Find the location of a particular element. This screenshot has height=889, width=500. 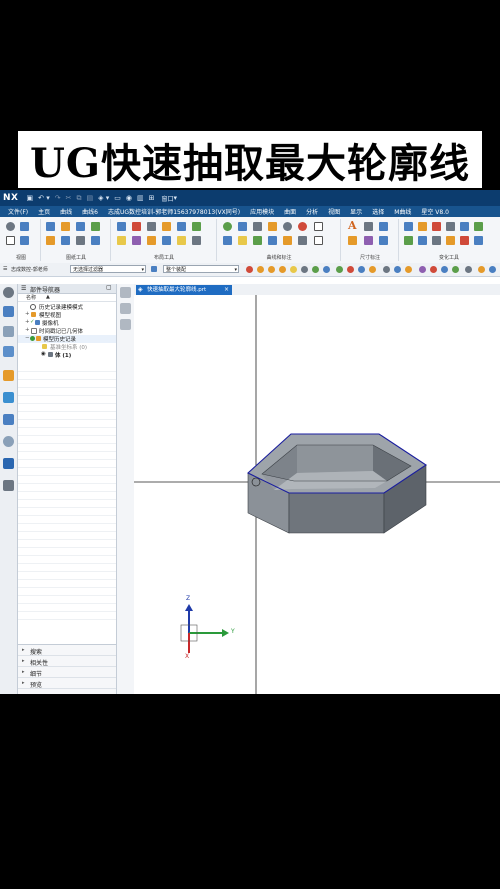

wireframe-icon is located at coordinates (166, 240).